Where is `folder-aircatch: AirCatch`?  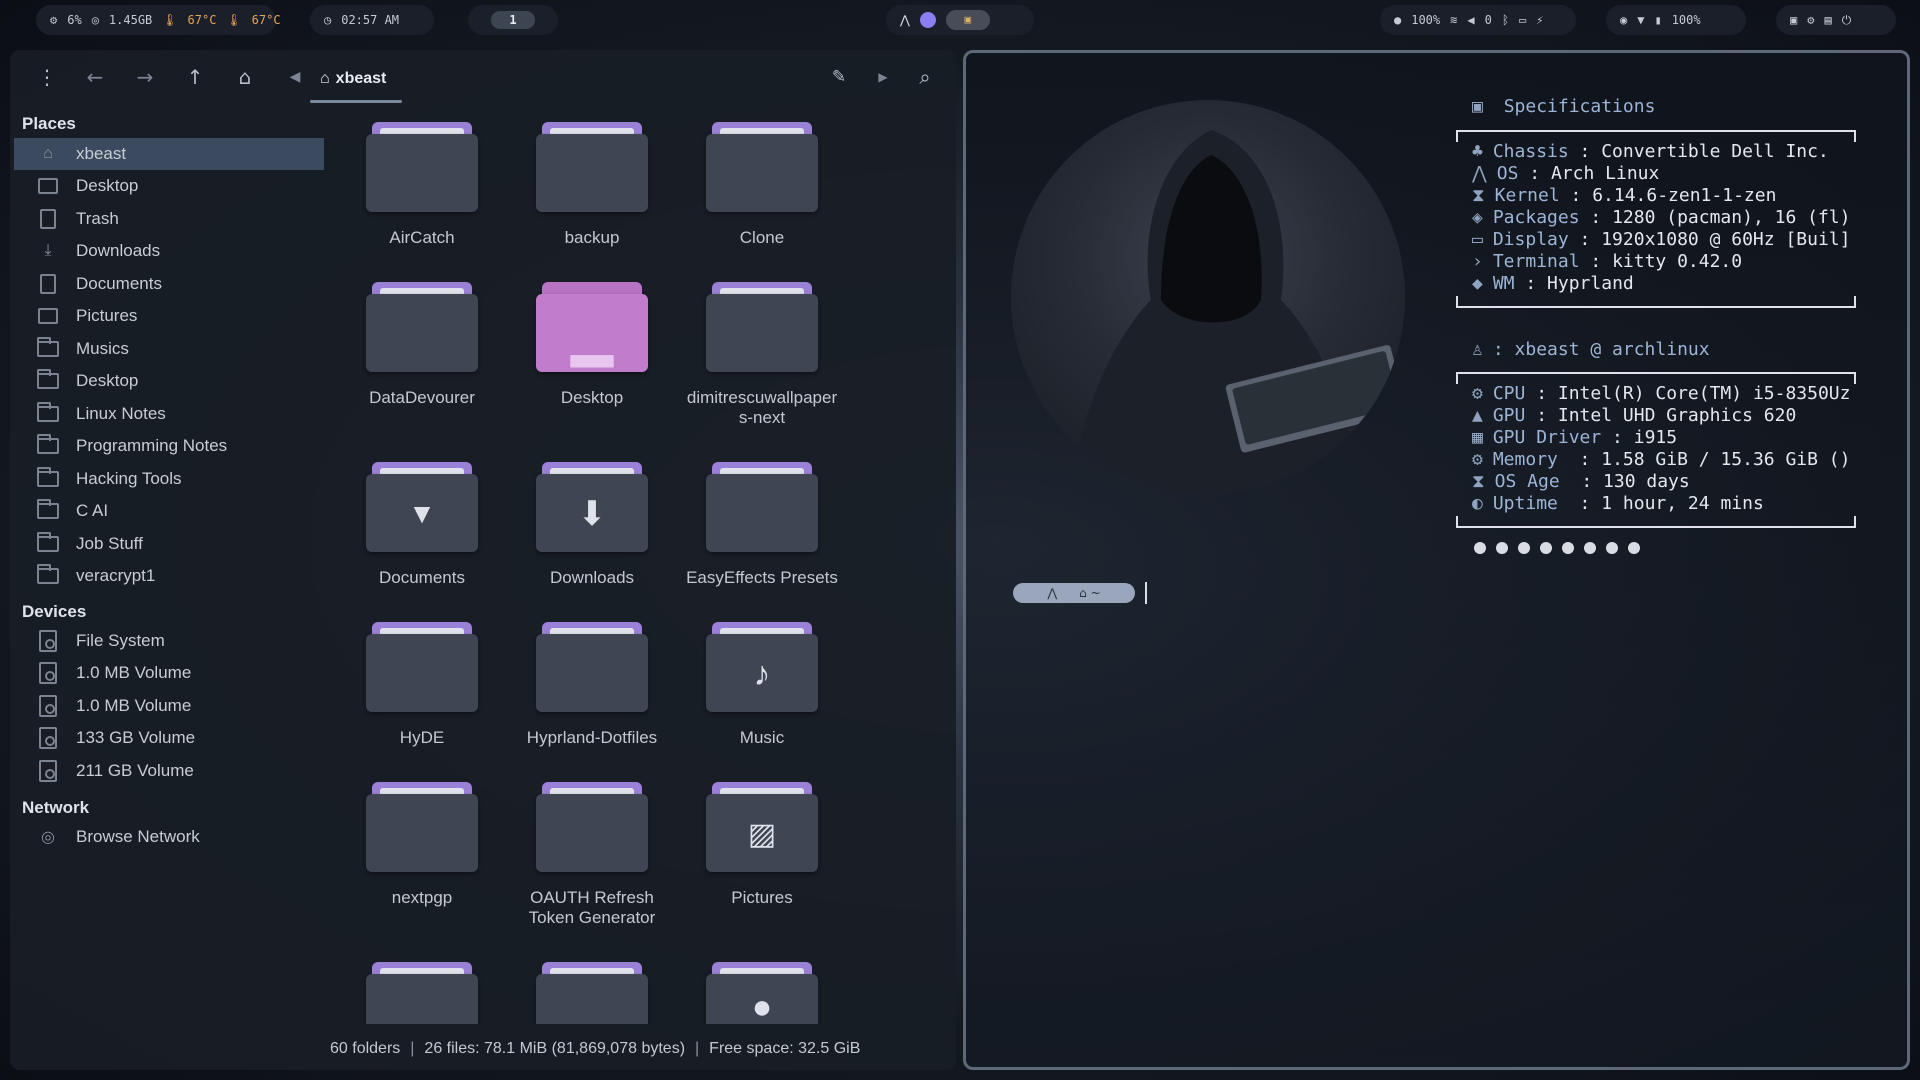
folder-aircatch: AirCatch is located at coordinates (422, 185).